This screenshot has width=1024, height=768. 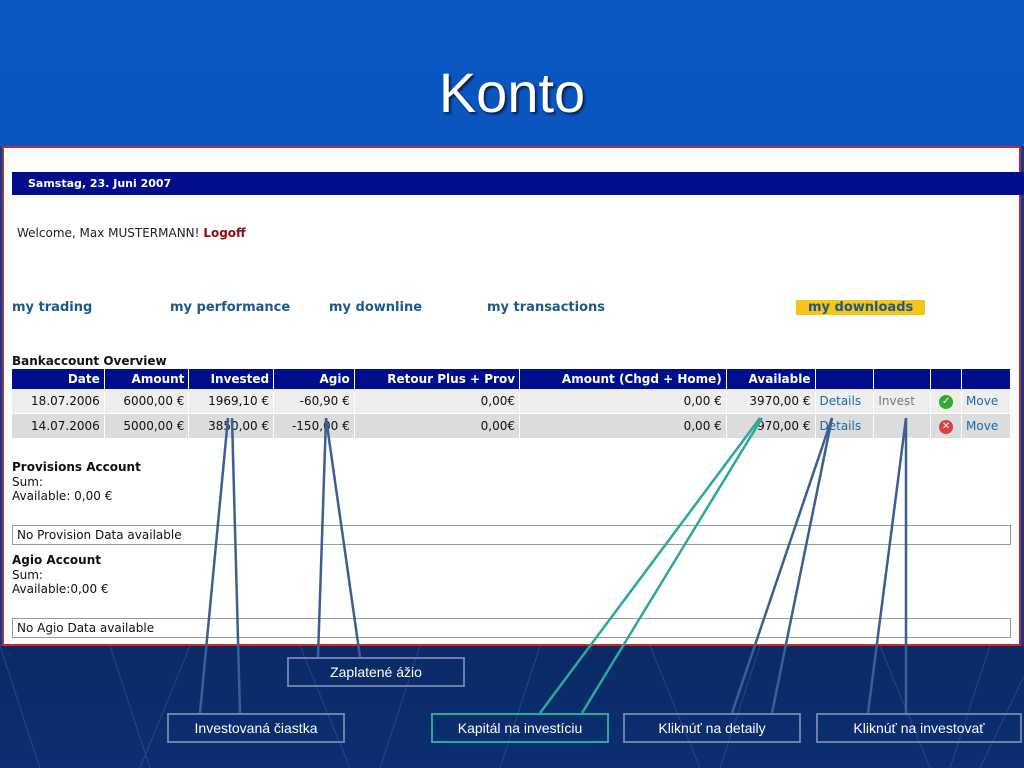 I want to click on logoff-link: Logoff, so click(x=224, y=233).